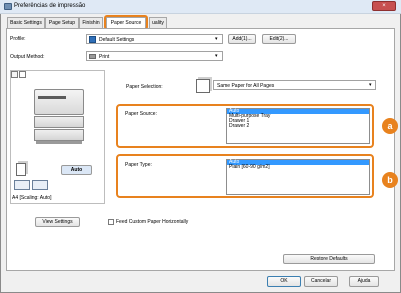 This screenshot has height=293, width=401. I want to click on restore-defaults-button: Restore Defaults, so click(329, 259).